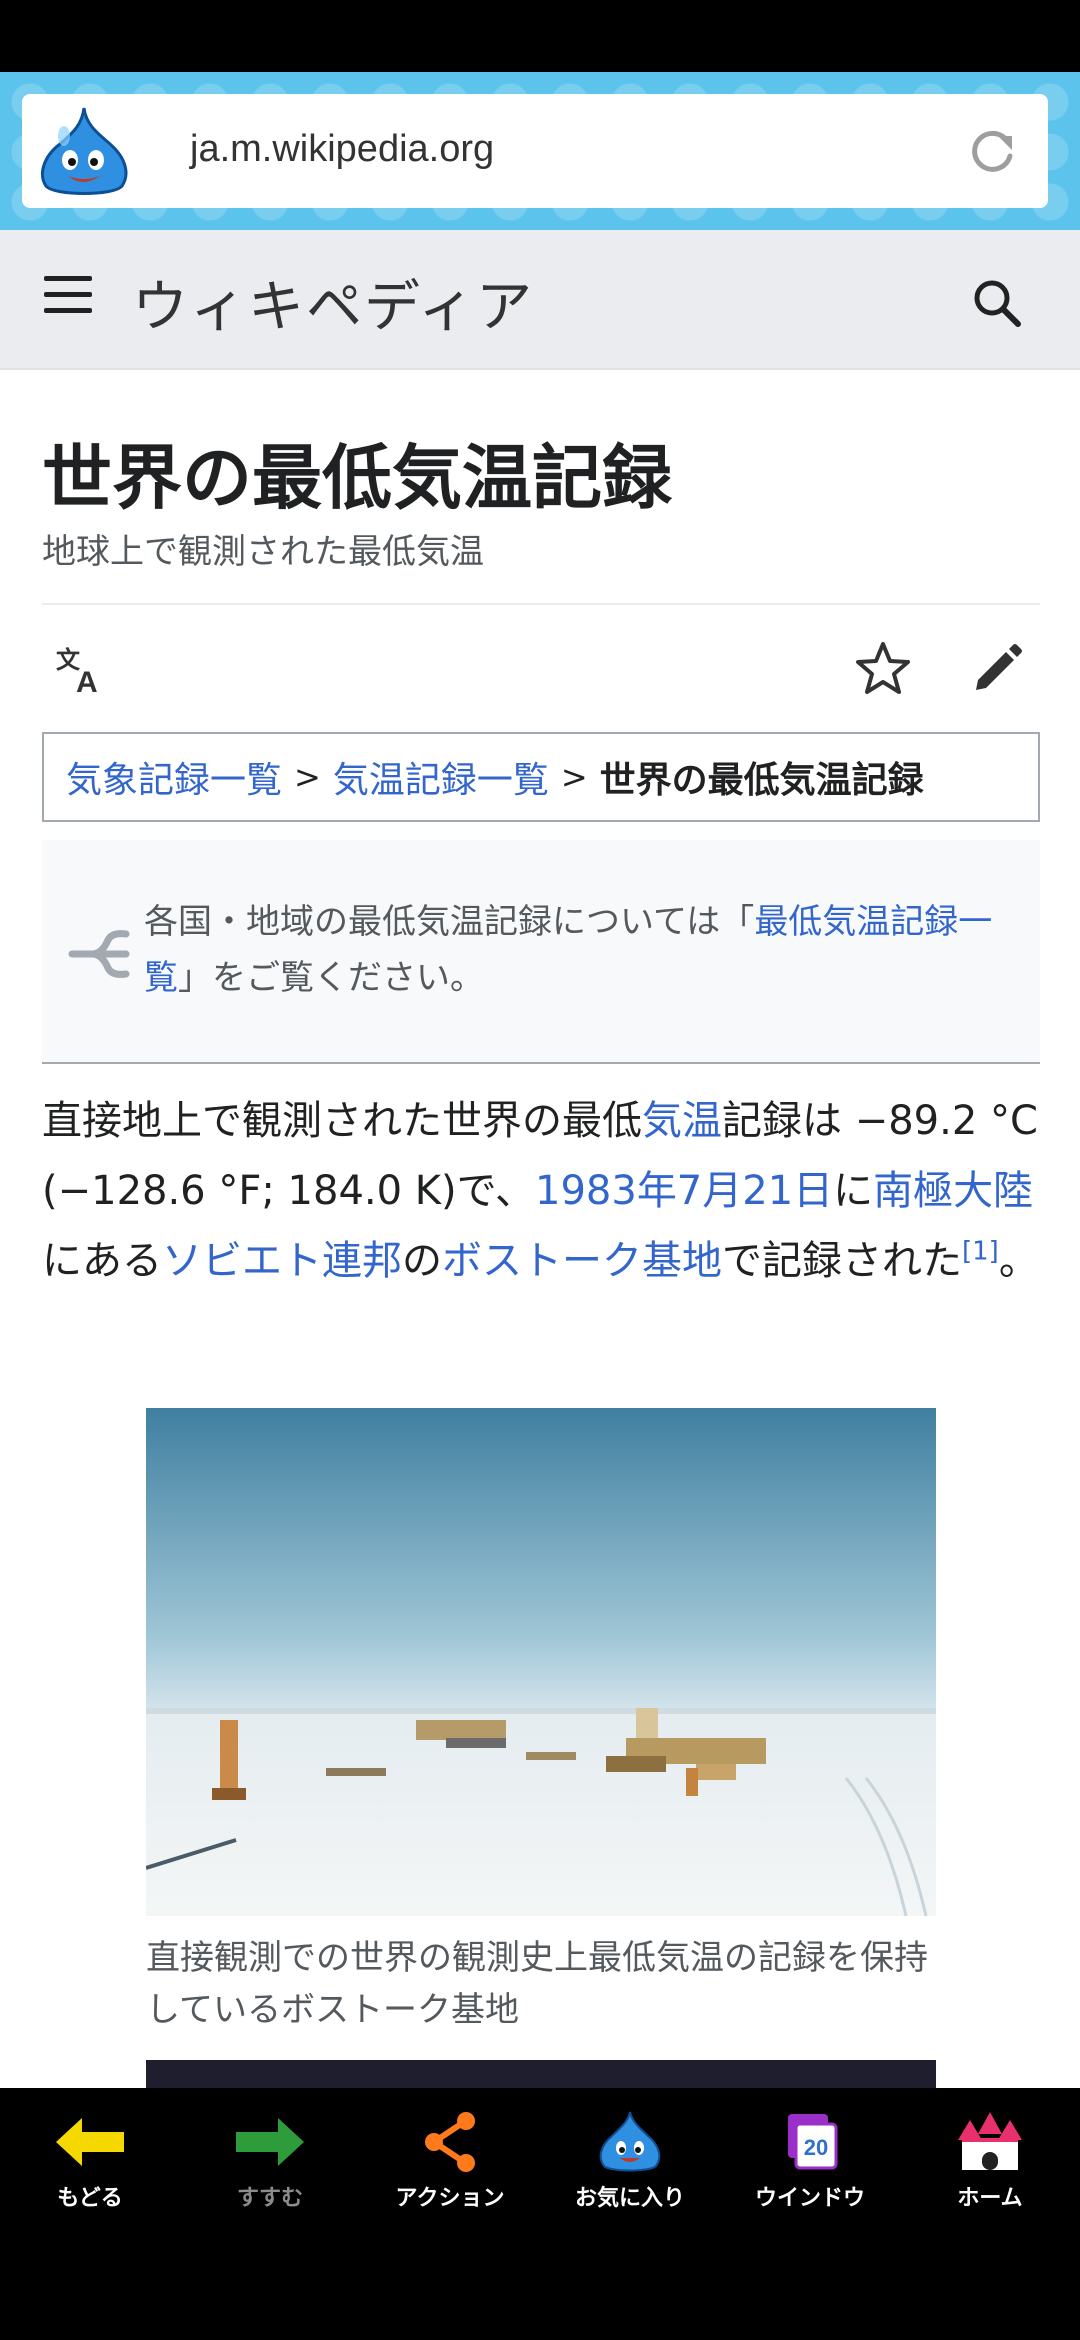 This screenshot has height=2340, width=1080. Describe the element at coordinates (980, 1252) in the screenshot. I see `reference-link: [1]` at that location.